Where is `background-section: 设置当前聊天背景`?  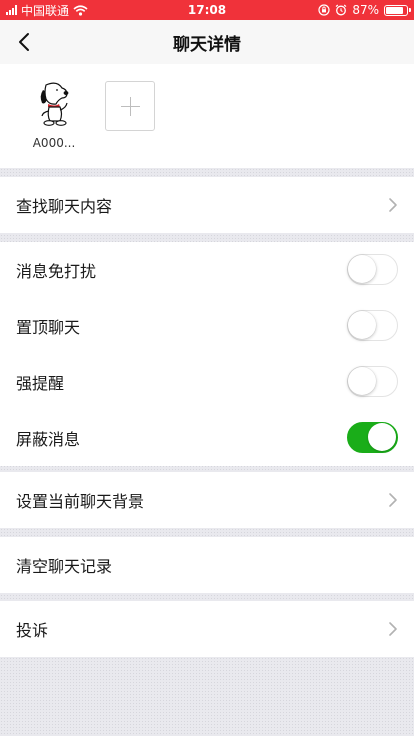
background-section: 设置当前聊天背景 is located at coordinates (207, 500).